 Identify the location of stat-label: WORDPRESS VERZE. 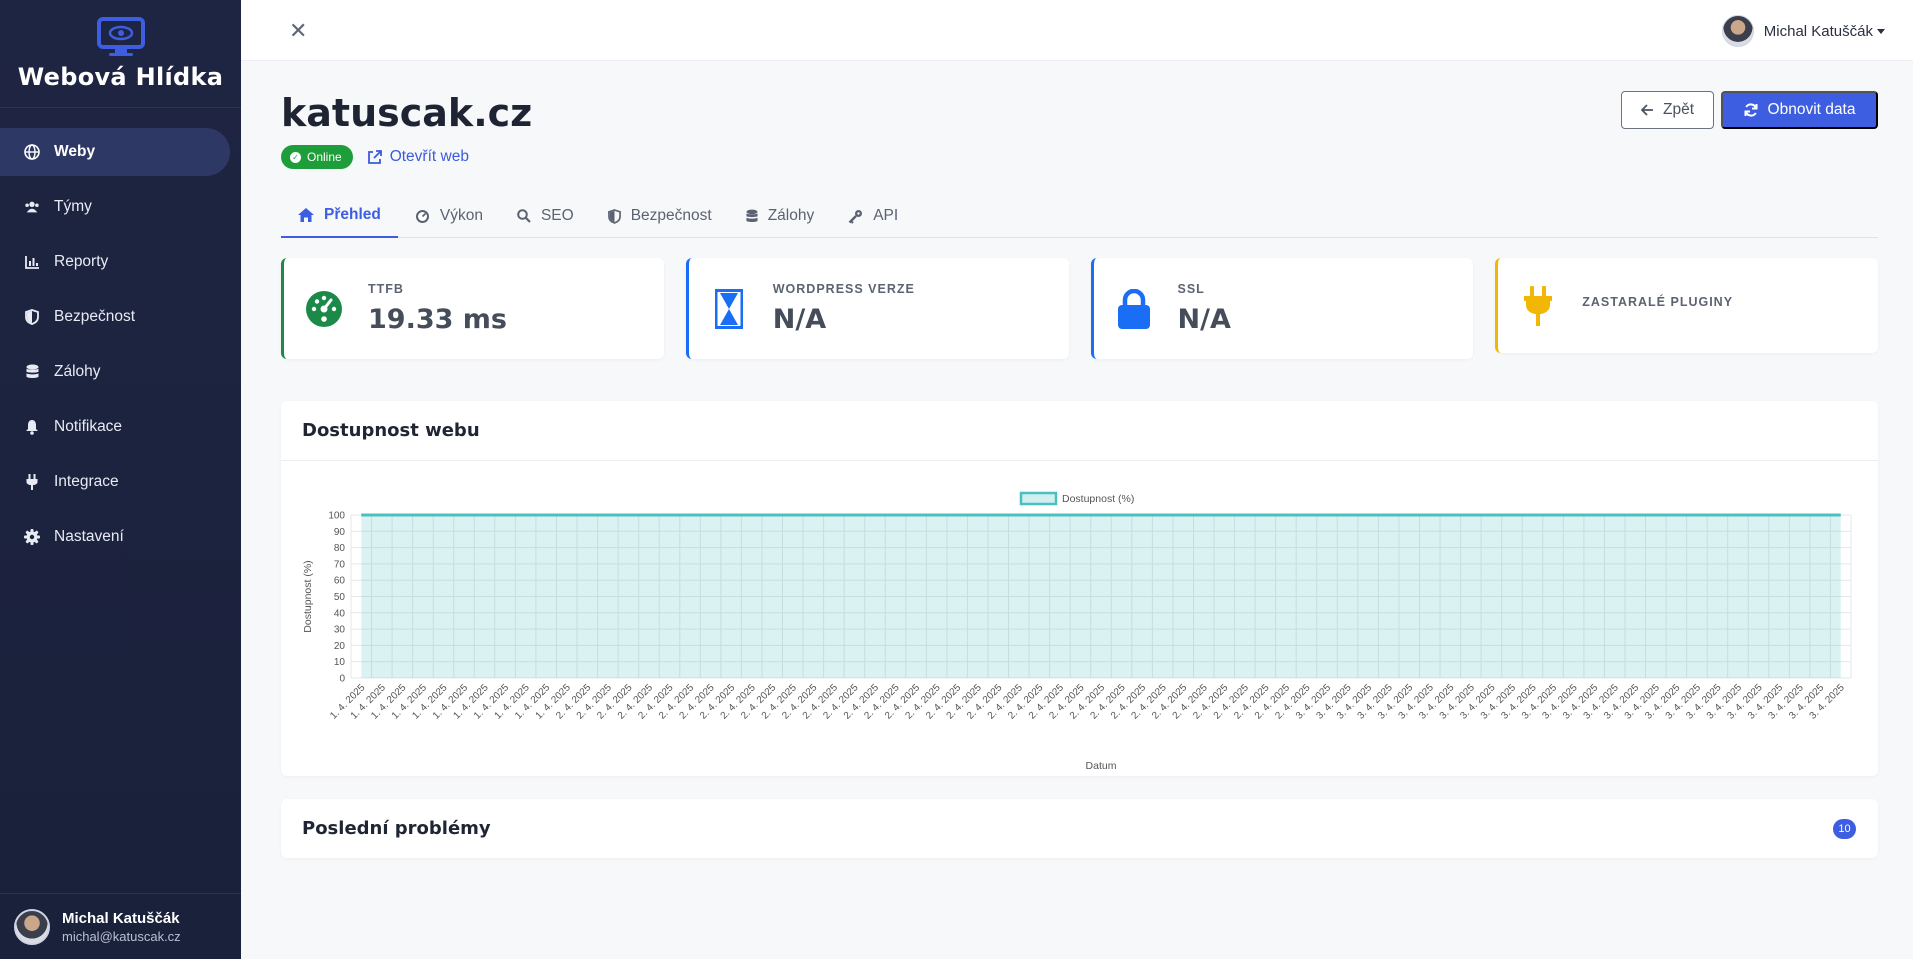
(843, 289).